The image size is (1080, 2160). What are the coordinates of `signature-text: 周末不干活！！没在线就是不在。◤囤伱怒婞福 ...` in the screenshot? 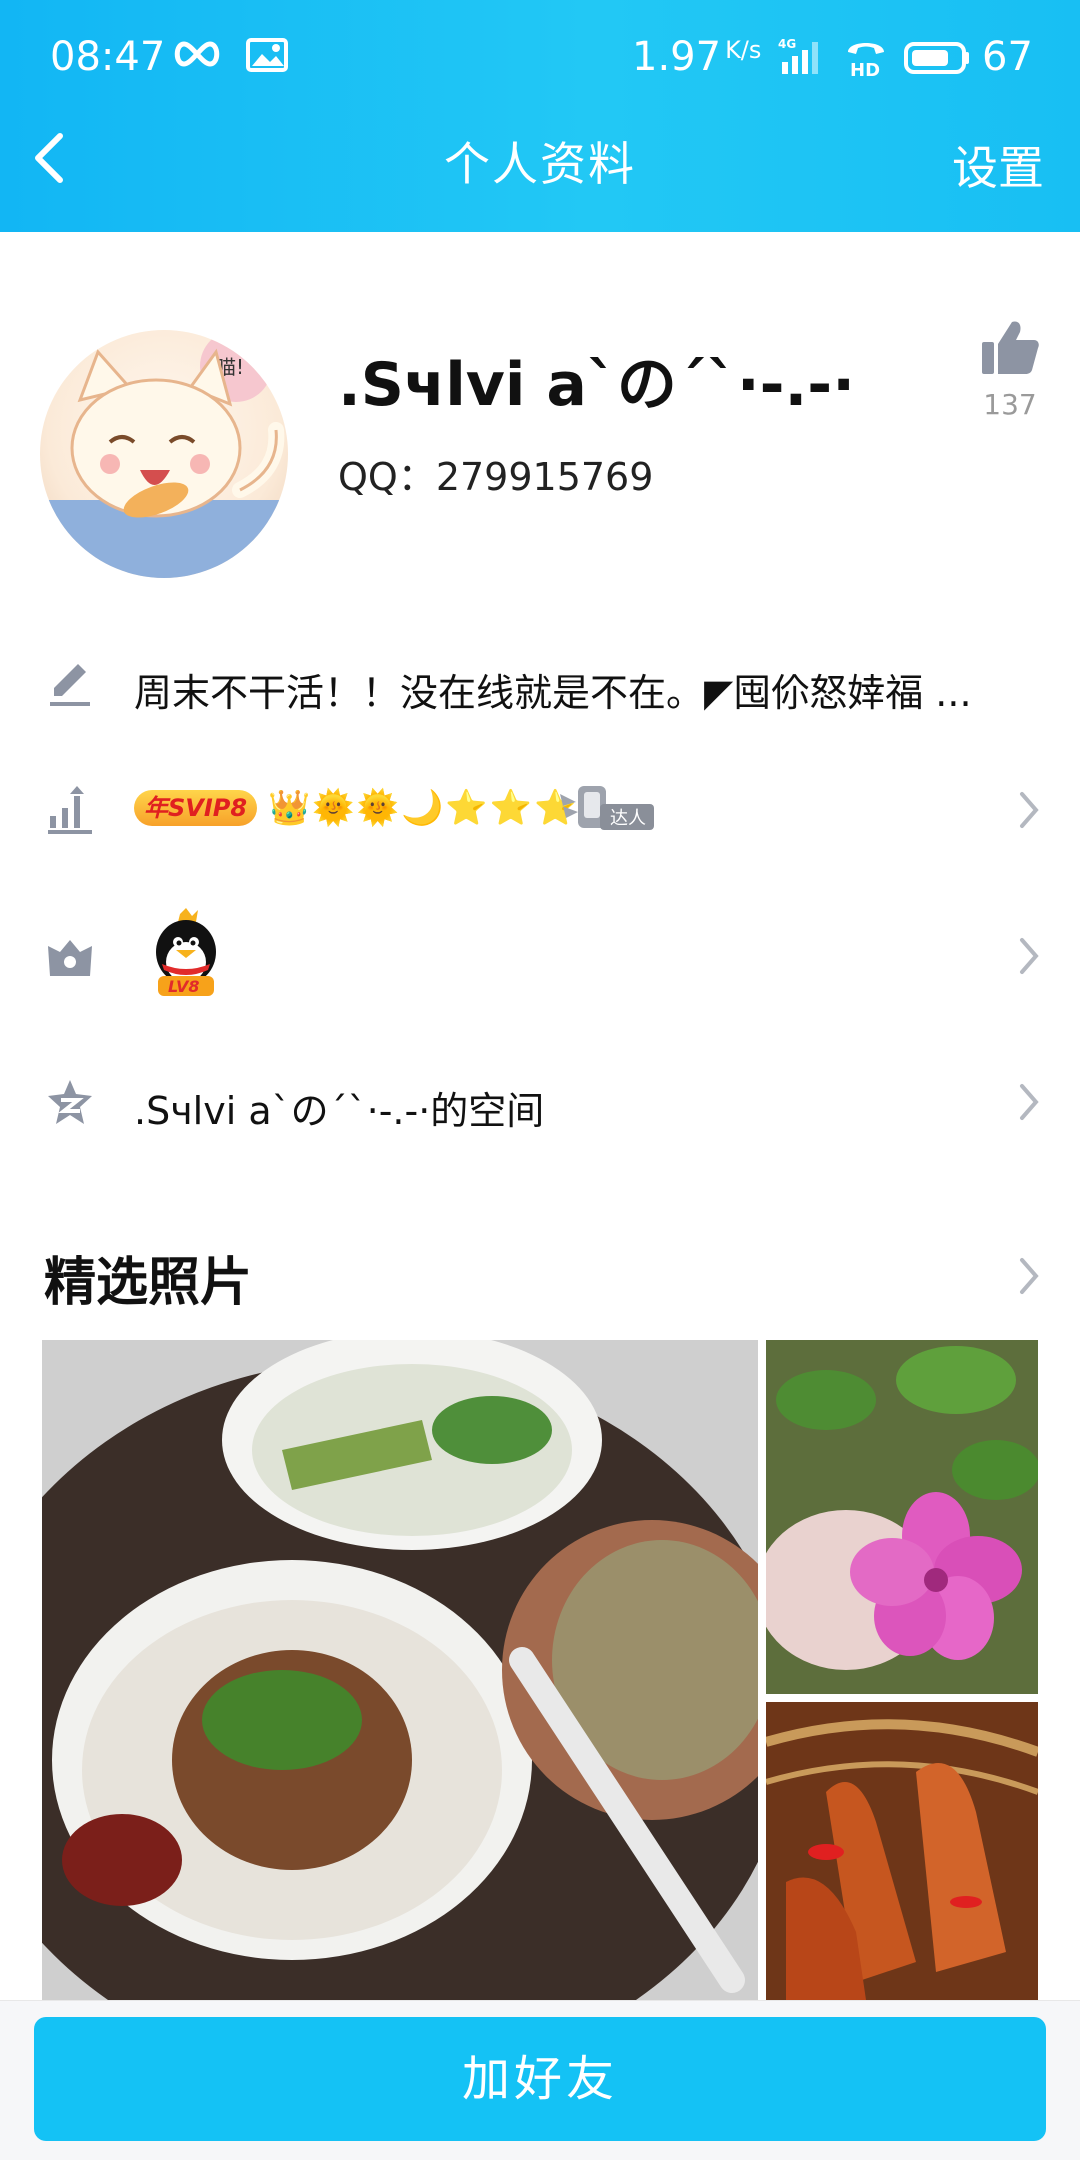 It's located at (553, 693).